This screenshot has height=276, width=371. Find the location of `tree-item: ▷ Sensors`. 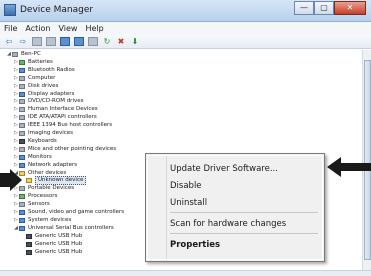

tree-item: ▷ Sensors is located at coordinates (31, 204).